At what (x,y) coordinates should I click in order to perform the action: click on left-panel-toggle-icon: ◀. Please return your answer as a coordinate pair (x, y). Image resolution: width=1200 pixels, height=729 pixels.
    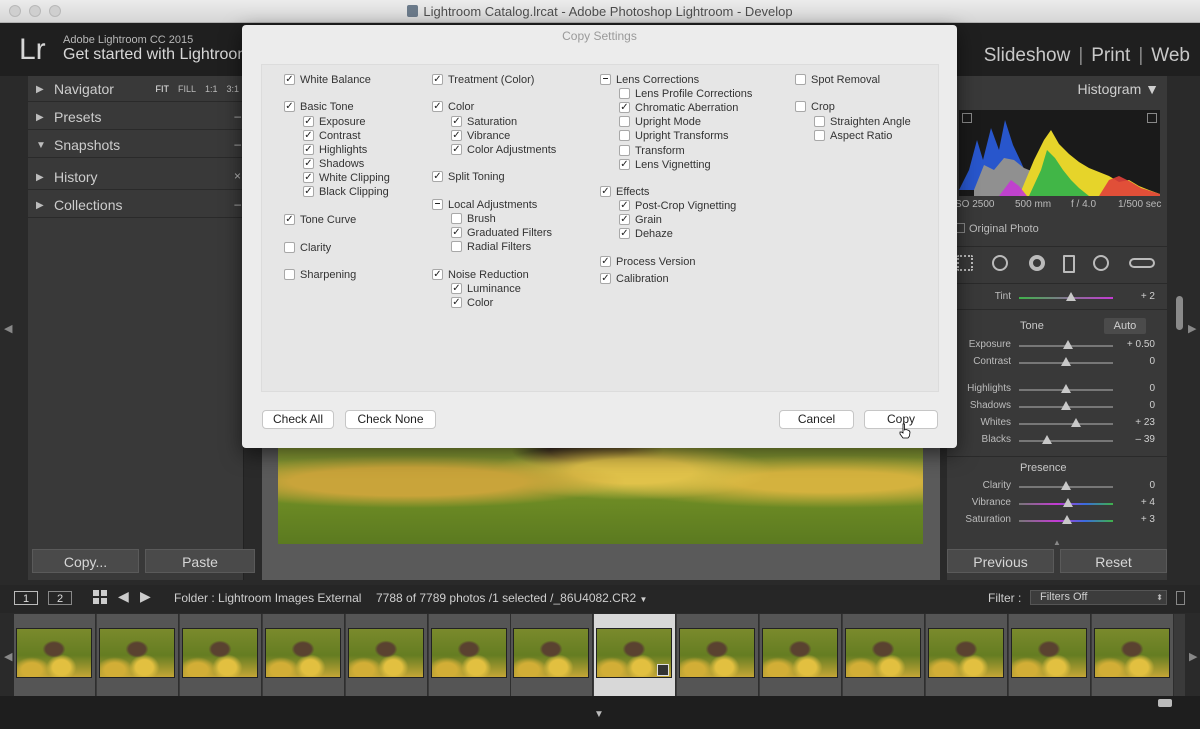
    Looking at the image, I should click on (8, 328).